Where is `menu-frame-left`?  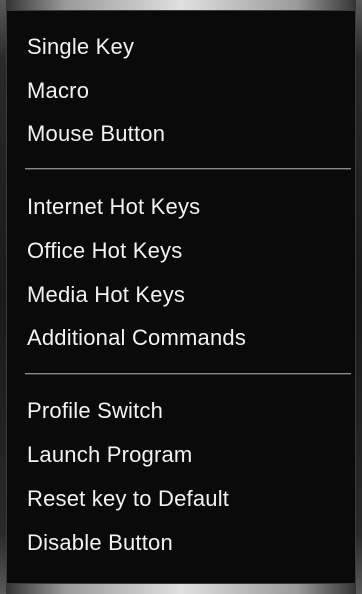 menu-frame-left is located at coordinates (3, 297).